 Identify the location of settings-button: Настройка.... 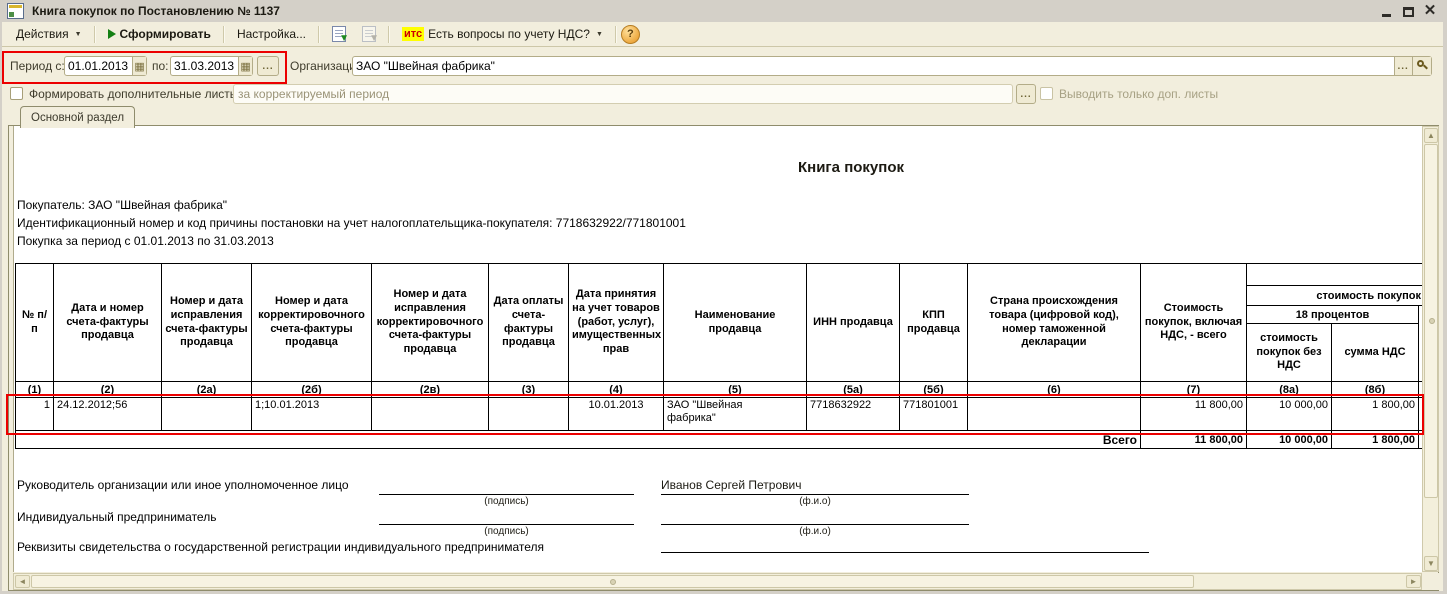
(271, 34).